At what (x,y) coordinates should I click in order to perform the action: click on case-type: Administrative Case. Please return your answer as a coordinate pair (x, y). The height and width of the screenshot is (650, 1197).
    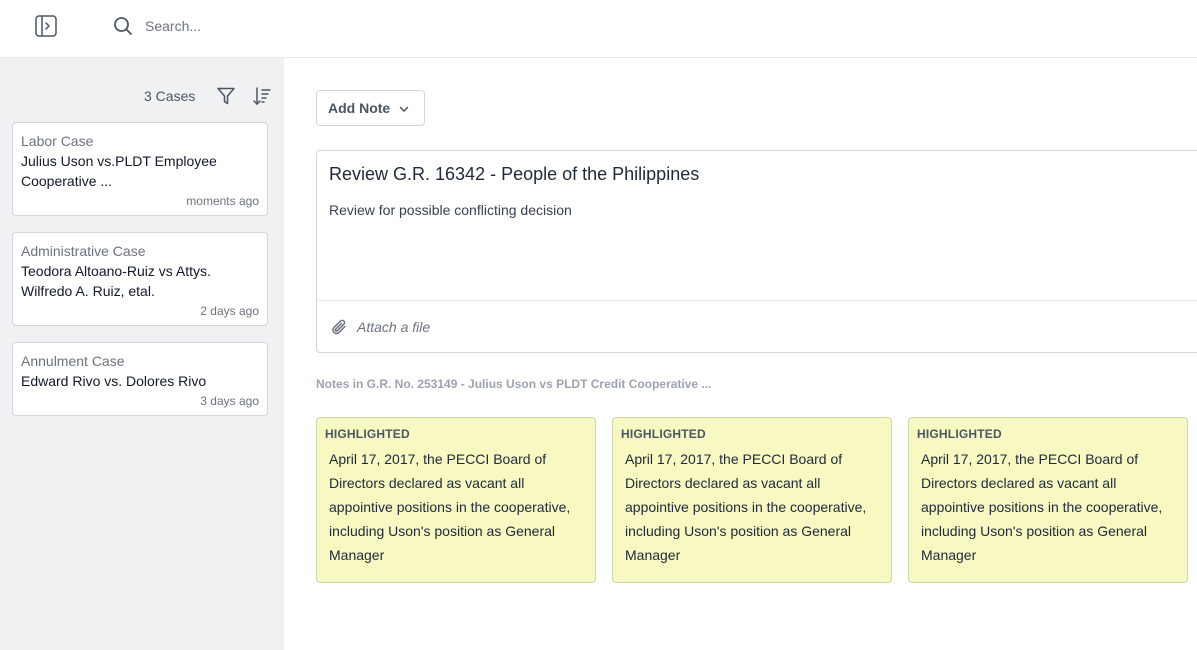
    Looking at the image, I should click on (83, 251).